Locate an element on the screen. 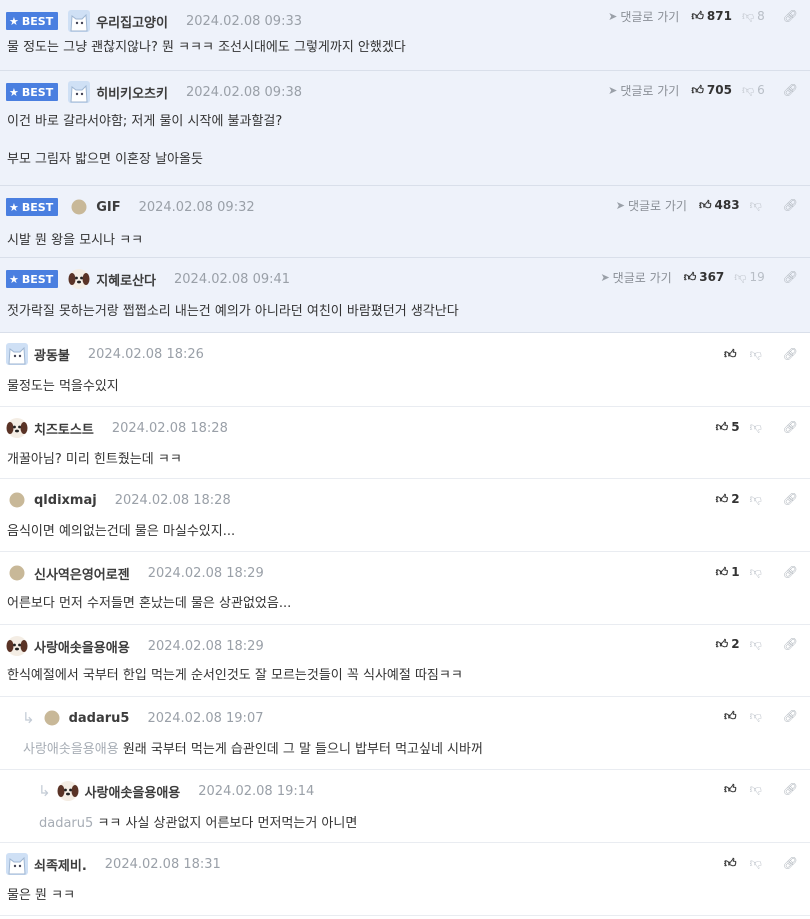 The image size is (810, 919). like-button: 👍︎ 367 is located at coordinates (704, 277).